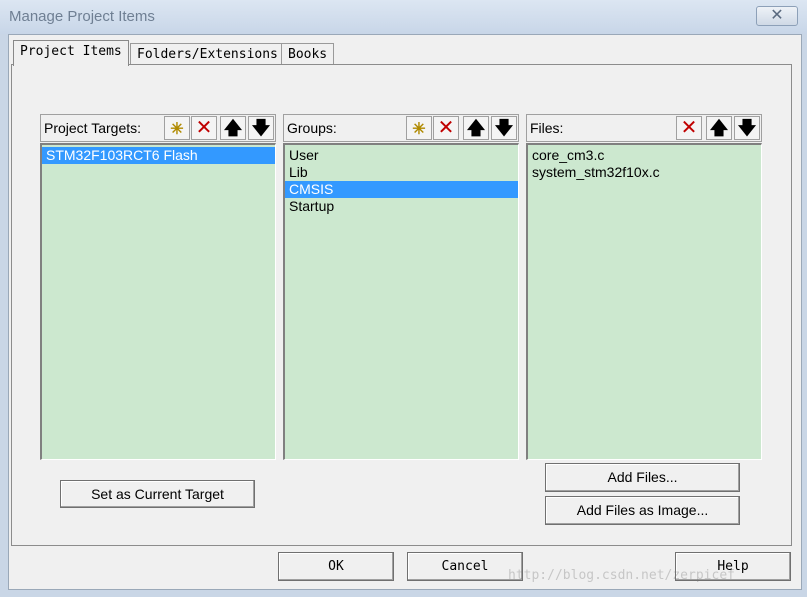 This screenshot has width=807, height=597. What do you see at coordinates (312, 128) in the screenshot?
I see `groups-header-label: Groups:` at bounding box center [312, 128].